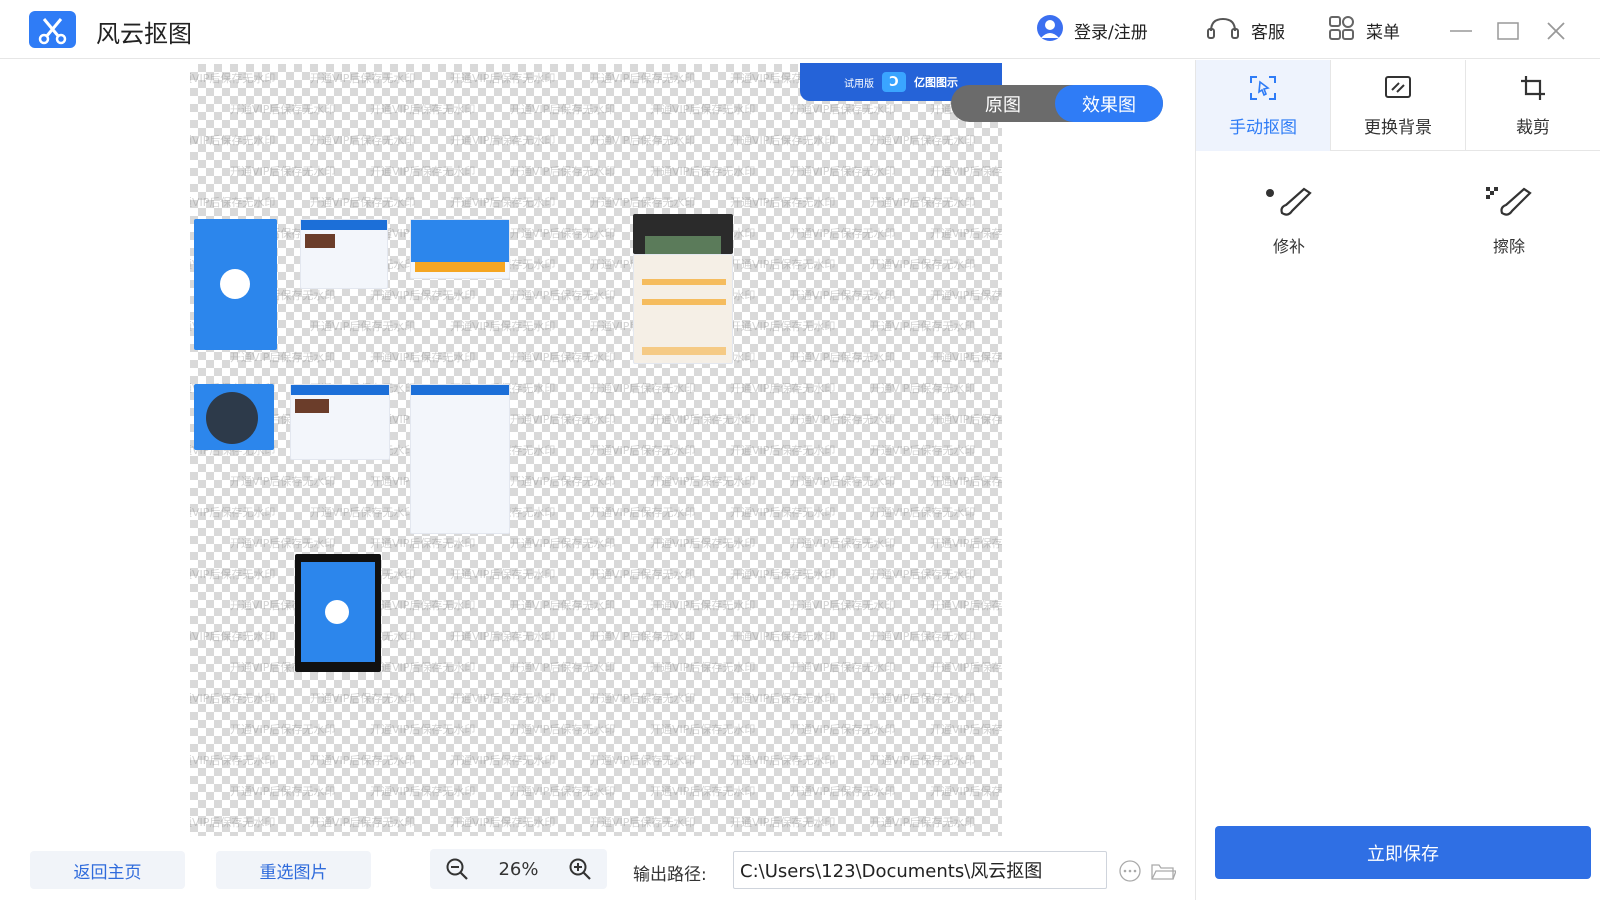 This screenshot has width=1600, height=900. Describe the element at coordinates (1050, 30) in the screenshot. I see `user-avatar-icon` at that location.